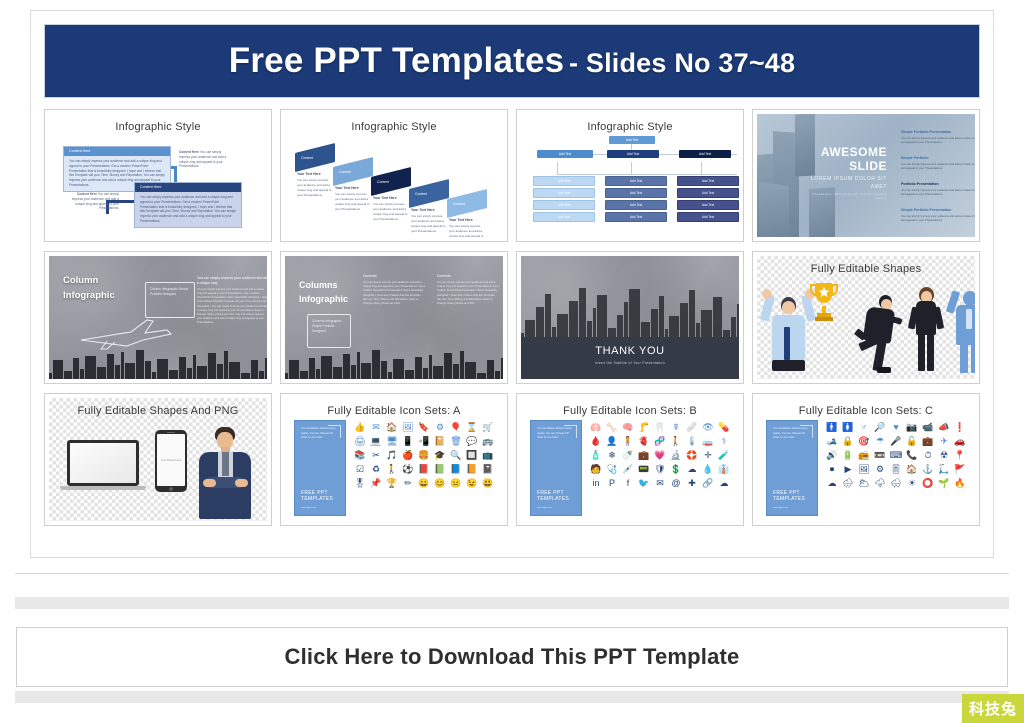 The width and height of the screenshot is (1024, 723). I want to click on template-icon: 🧪, so click(724, 455).